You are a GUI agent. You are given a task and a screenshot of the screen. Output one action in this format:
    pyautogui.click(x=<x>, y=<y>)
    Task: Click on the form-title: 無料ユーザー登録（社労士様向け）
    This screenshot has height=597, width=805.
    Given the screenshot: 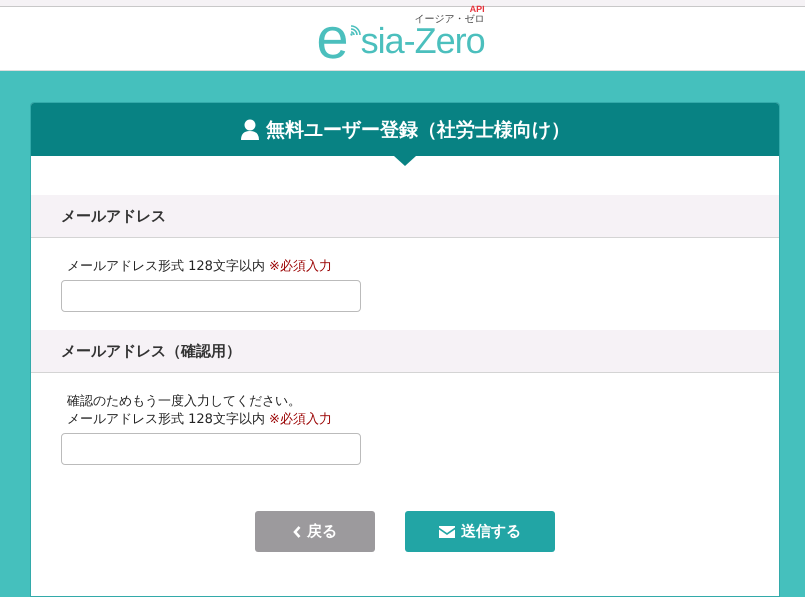 What is the action you would take?
    pyautogui.click(x=418, y=130)
    